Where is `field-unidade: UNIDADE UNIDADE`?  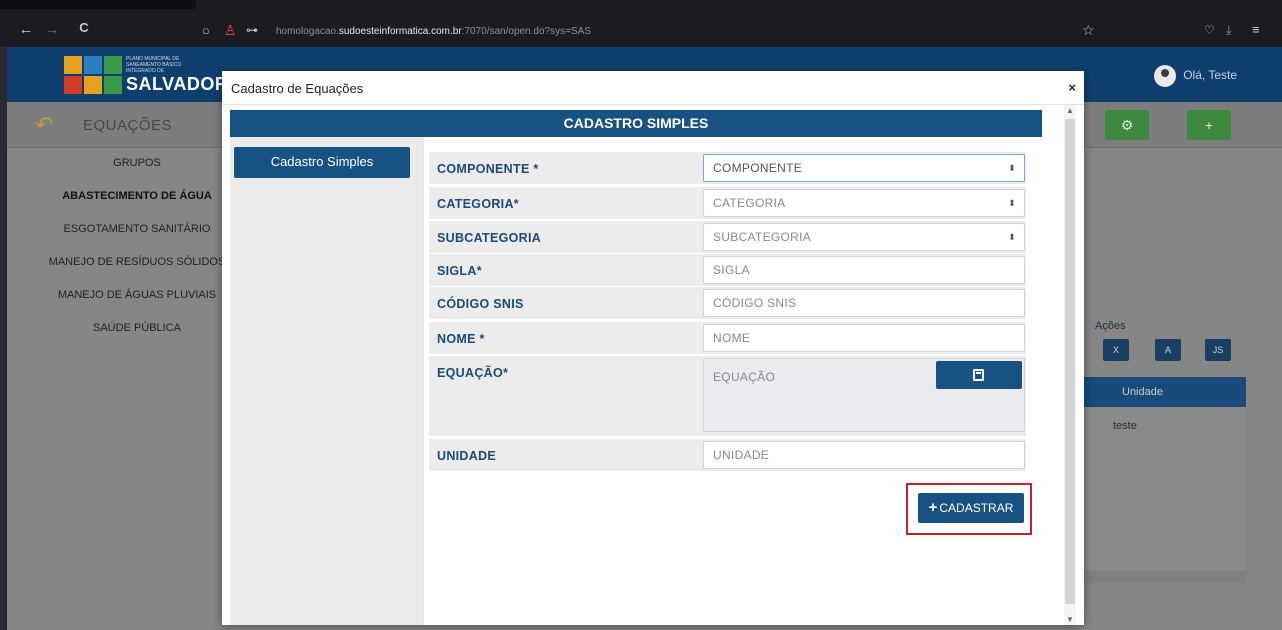
field-unidade: UNIDADE UNIDADE is located at coordinates (727, 455).